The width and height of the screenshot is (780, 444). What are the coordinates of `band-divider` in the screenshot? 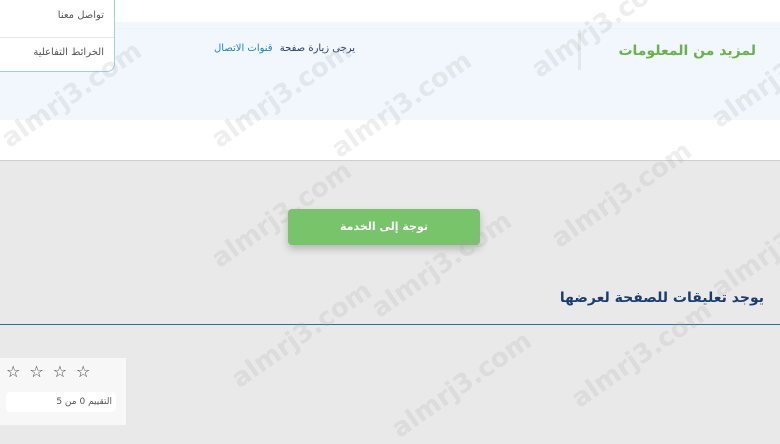 It's located at (390, 28).